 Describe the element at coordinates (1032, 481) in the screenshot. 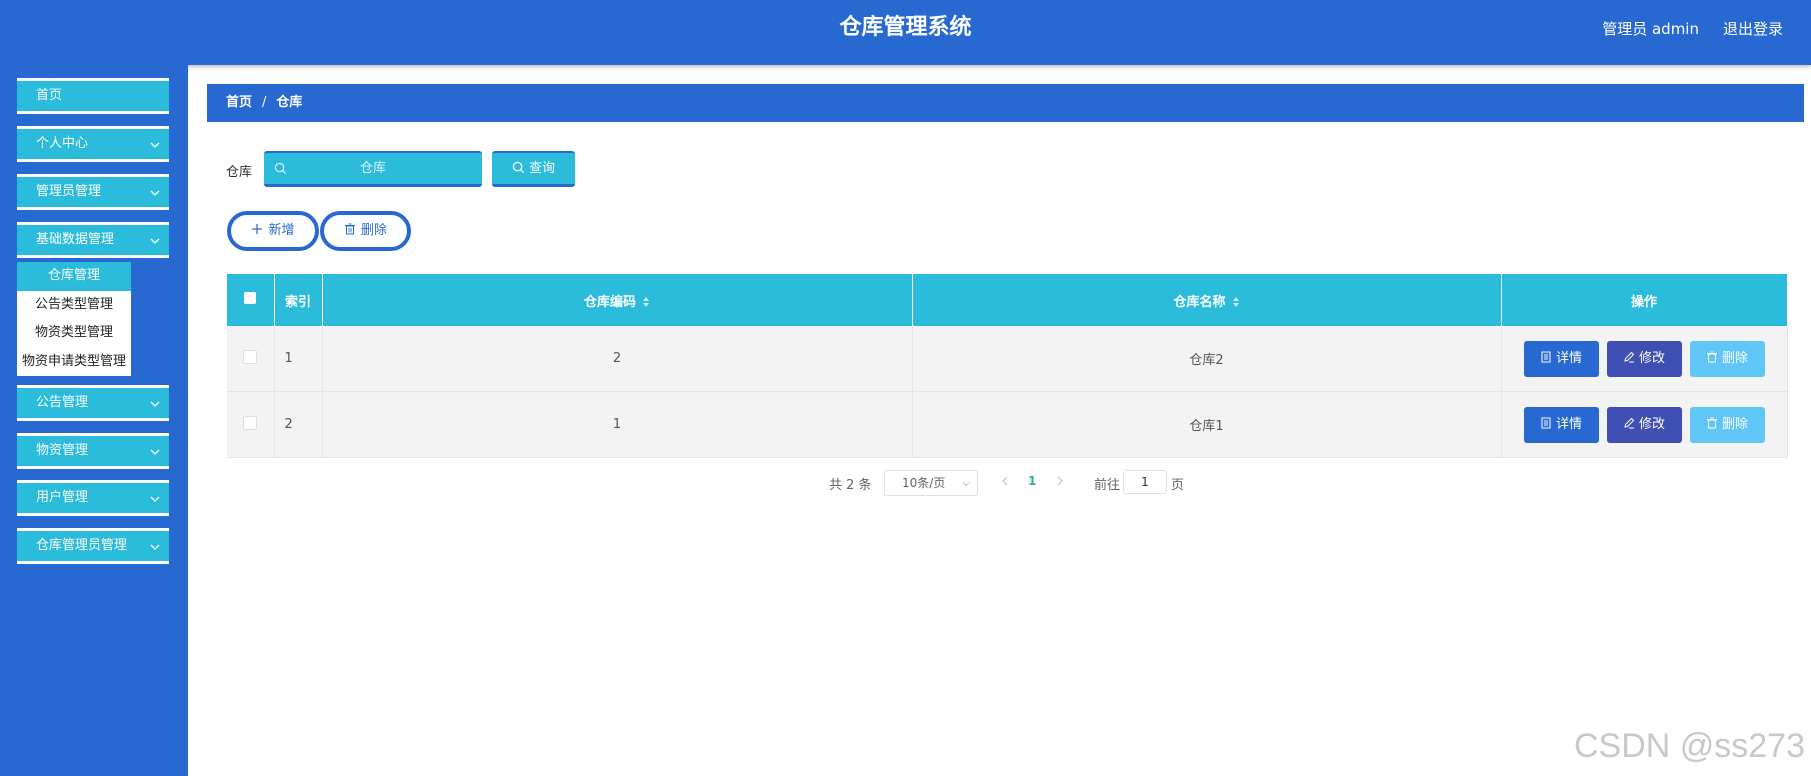

I see `current-page: 1` at that location.